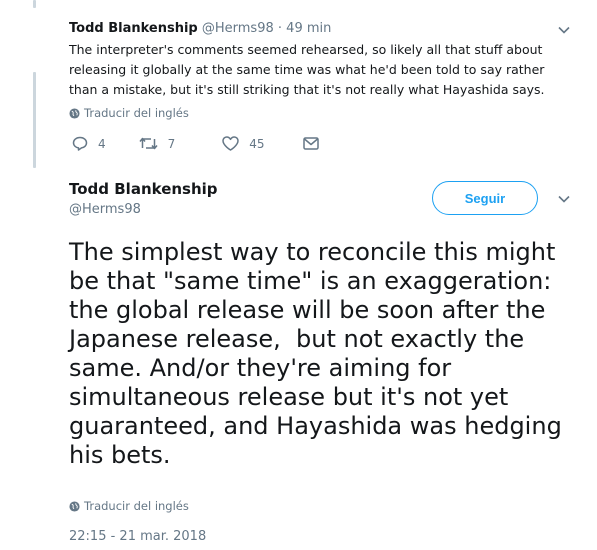 Image resolution: width=597 pixels, height=550 pixels. I want to click on retweet-count: 7, so click(171, 143).